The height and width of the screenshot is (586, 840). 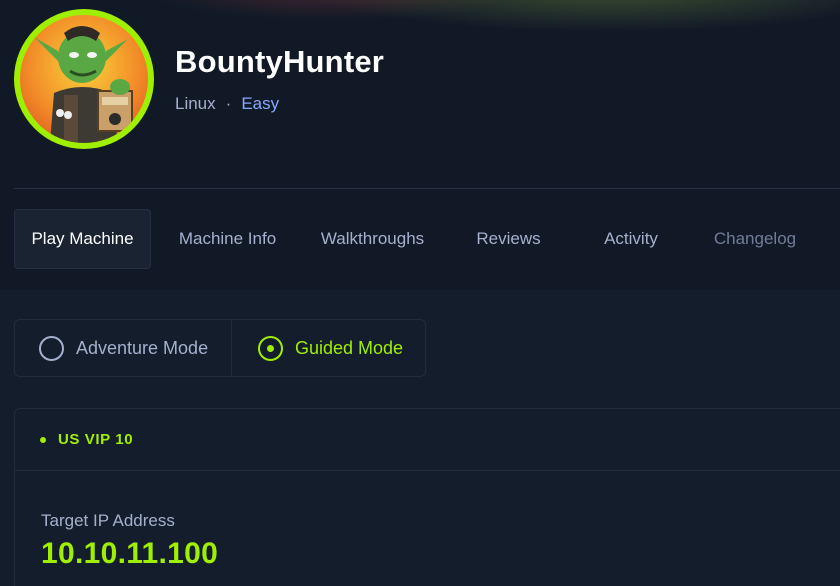 What do you see at coordinates (631, 239) in the screenshot?
I see `tab-activity: Activity` at bounding box center [631, 239].